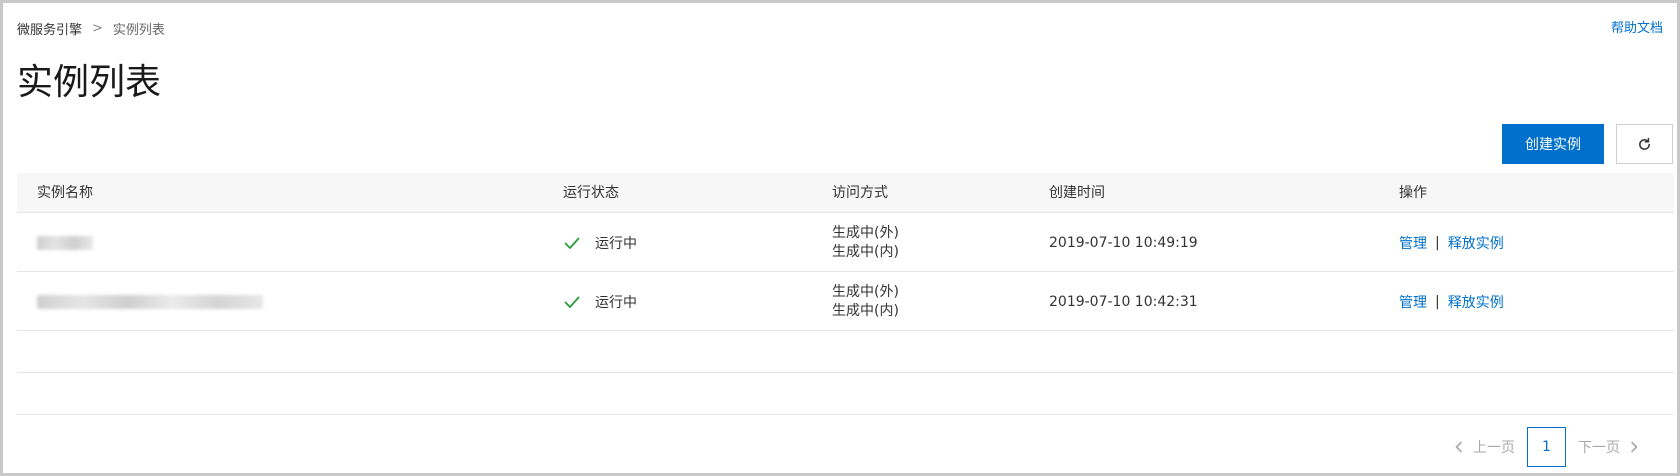 Image resolution: width=1680 pixels, height=476 pixels. I want to click on pagination: 上一页 1 下一页, so click(1546, 447).